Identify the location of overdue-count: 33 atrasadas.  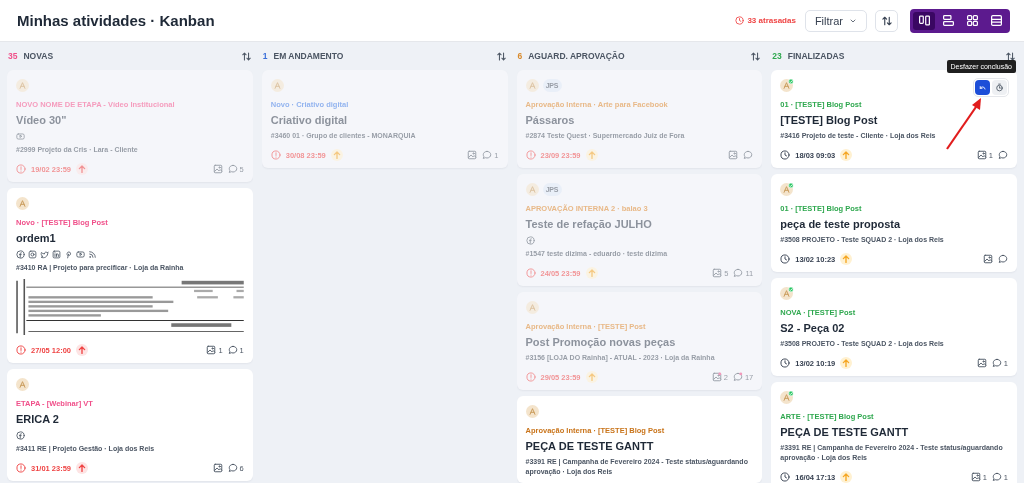
(771, 20).